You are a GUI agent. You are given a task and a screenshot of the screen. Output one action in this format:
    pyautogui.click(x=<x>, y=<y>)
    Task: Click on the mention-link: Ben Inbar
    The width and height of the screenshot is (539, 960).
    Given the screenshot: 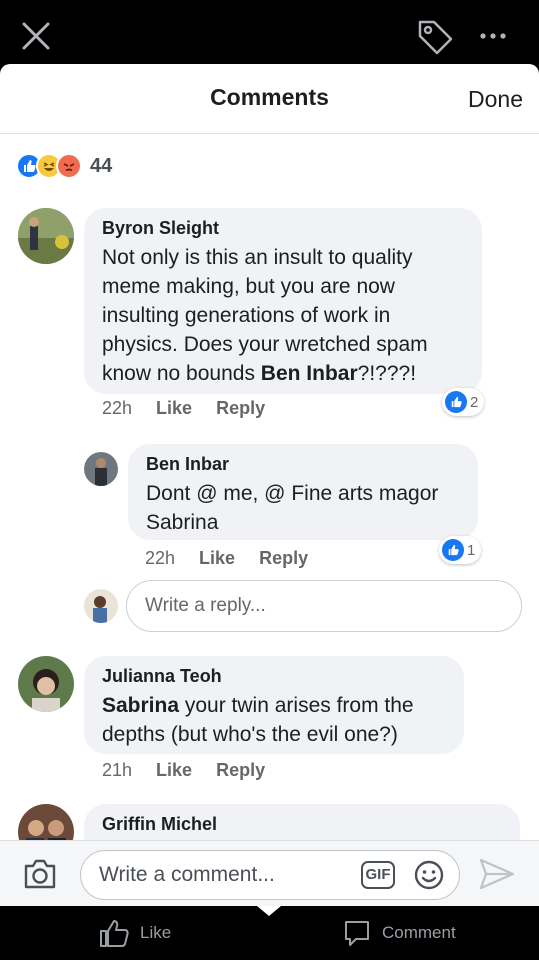 What is the action you would take?
    pyautogui.click(x=309, y=373)
    